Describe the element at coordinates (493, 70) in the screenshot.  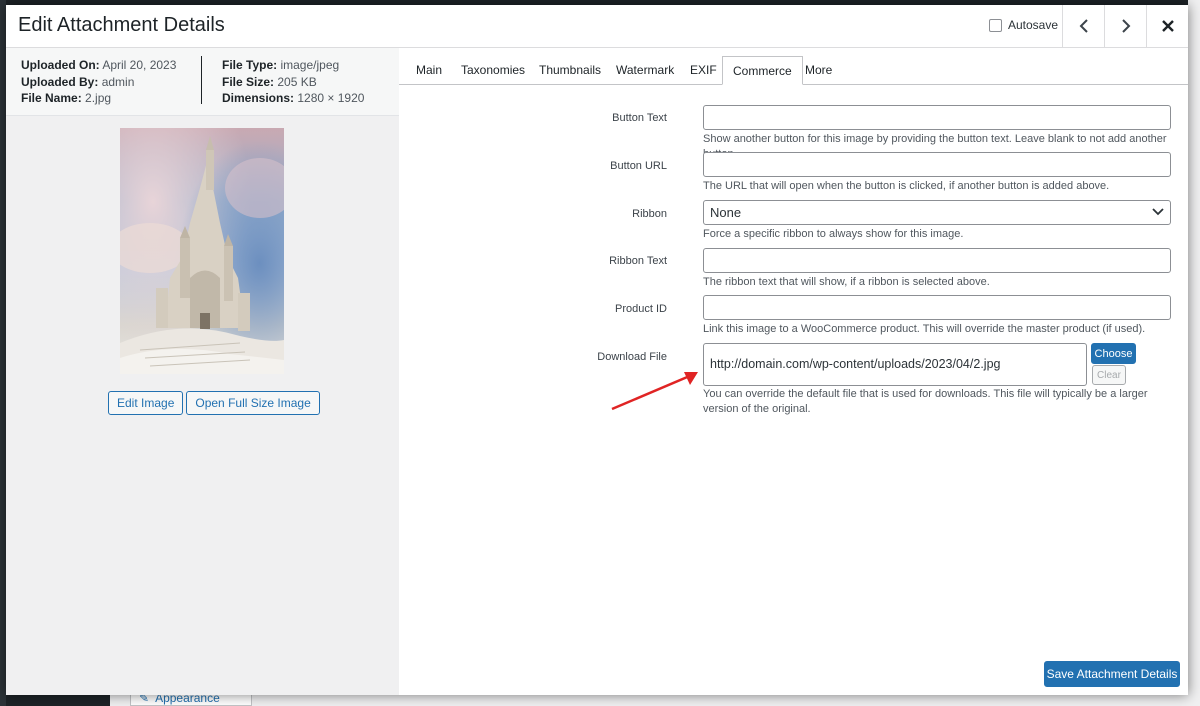
I see `tab-taxonomies: Taxonomies` at that location.